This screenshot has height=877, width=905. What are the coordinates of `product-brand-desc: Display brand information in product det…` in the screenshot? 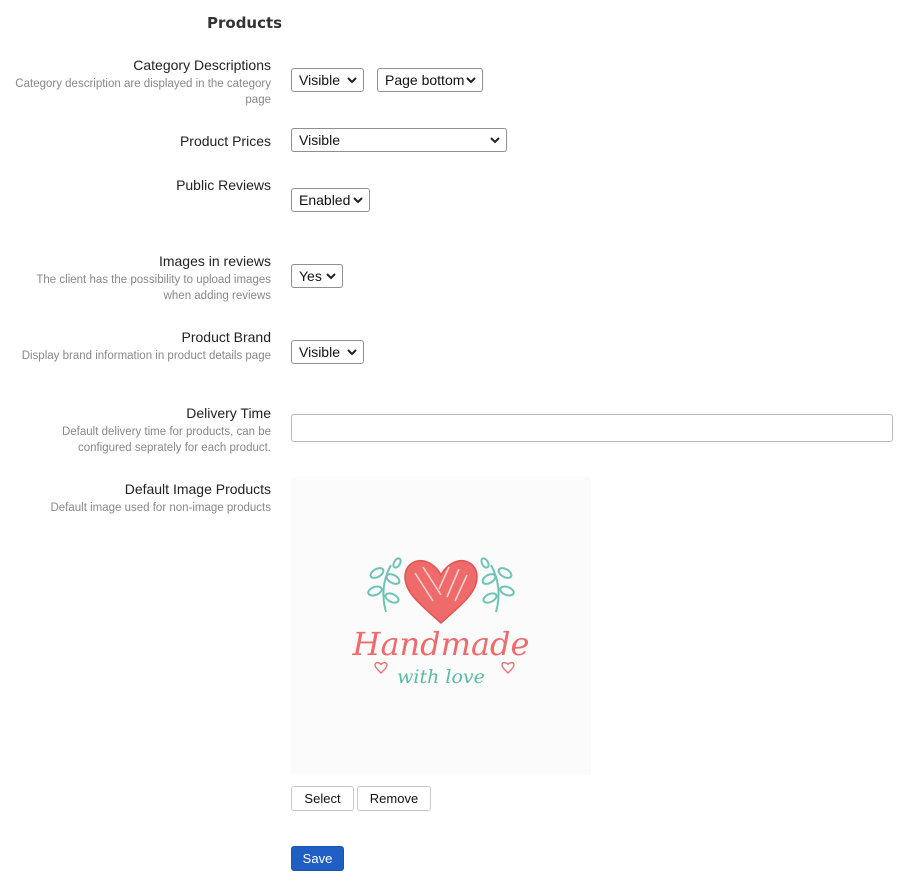 It's located at (146, 356).